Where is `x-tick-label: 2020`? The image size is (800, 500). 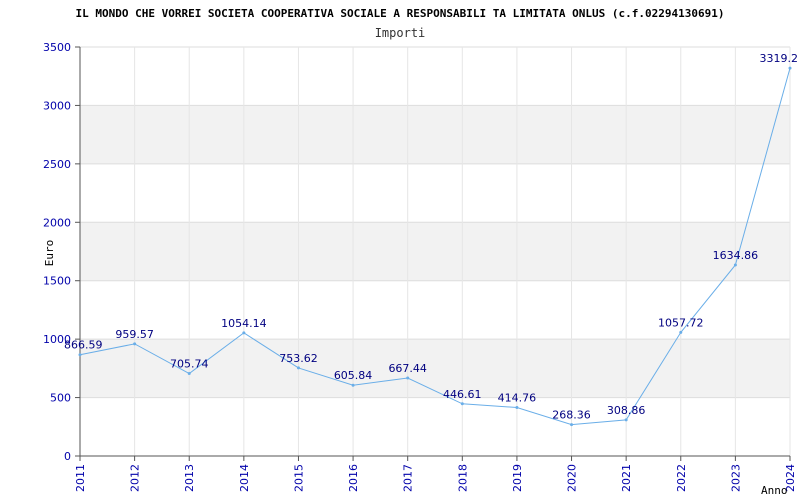 x-tick-label: 2020 is located at coordinates (572, 478).